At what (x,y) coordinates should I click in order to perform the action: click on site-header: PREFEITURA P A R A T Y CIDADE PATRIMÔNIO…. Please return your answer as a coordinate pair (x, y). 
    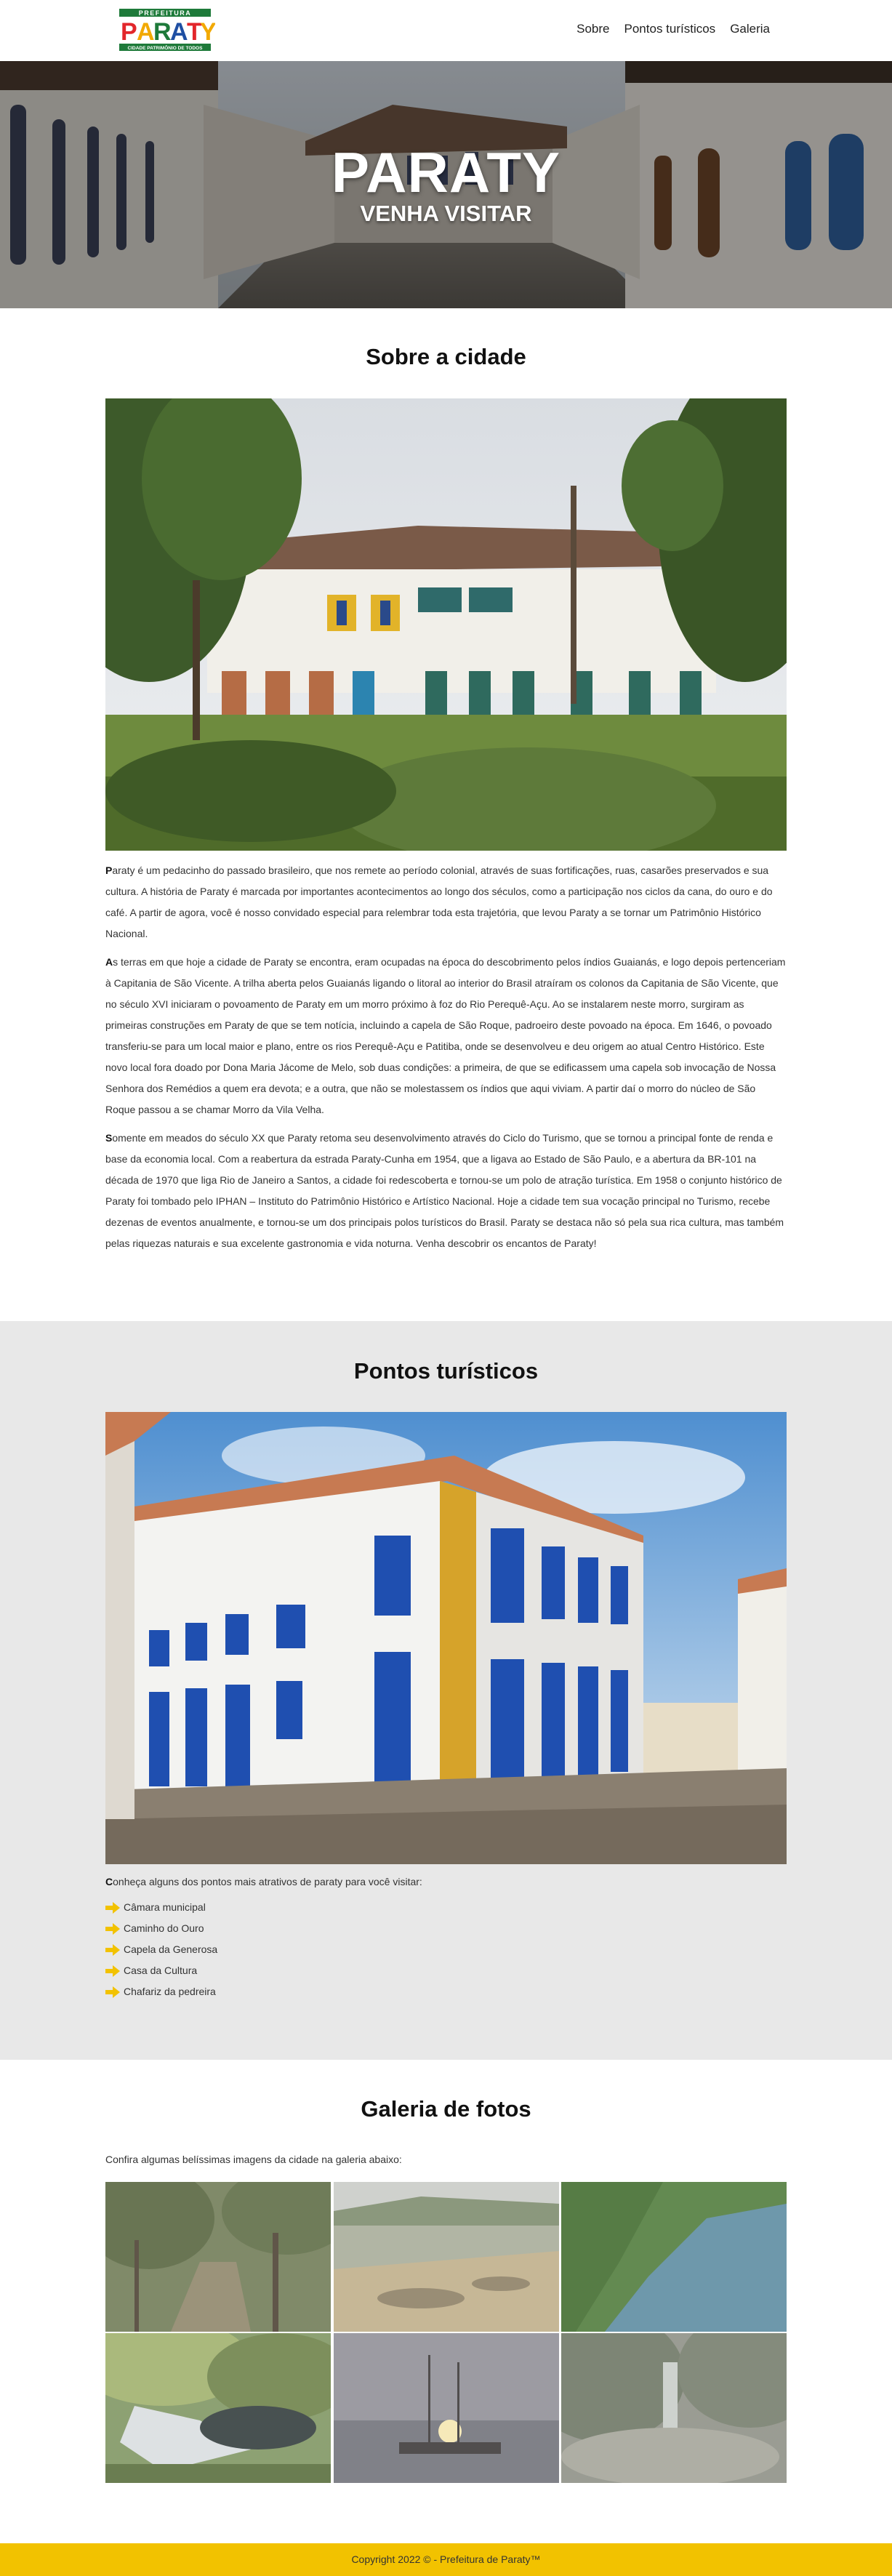
    Looking at the image, I should click on (446, 30).